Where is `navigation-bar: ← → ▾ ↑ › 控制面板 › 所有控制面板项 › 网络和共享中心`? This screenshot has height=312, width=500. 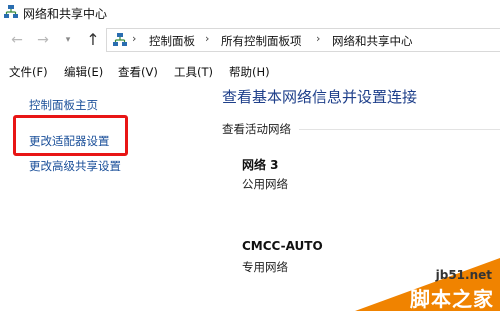
navigation-bar: ← → ▾ ↑ › 控制面板 › 所有控制面板项 › 网络和共享中心 is located at coordinates (250, 41).